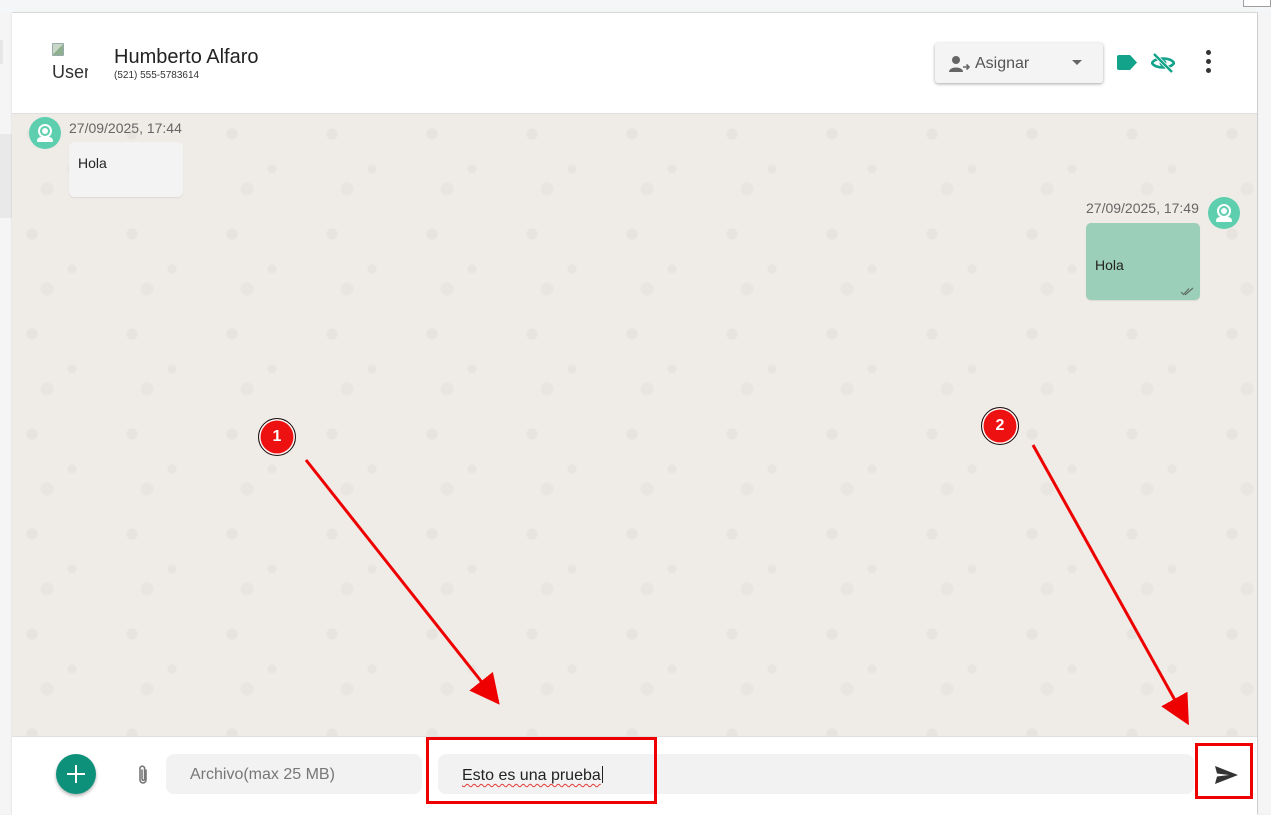  I want to click on contact-name: Humberto Alfaro, so click(186, 57).